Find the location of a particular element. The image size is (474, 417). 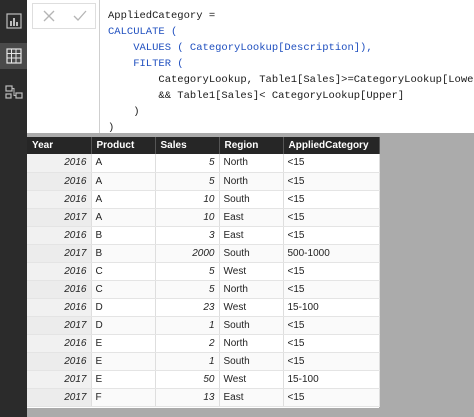

table-row: 2016 E 1 South <15 is located at coordinates (203, 361).